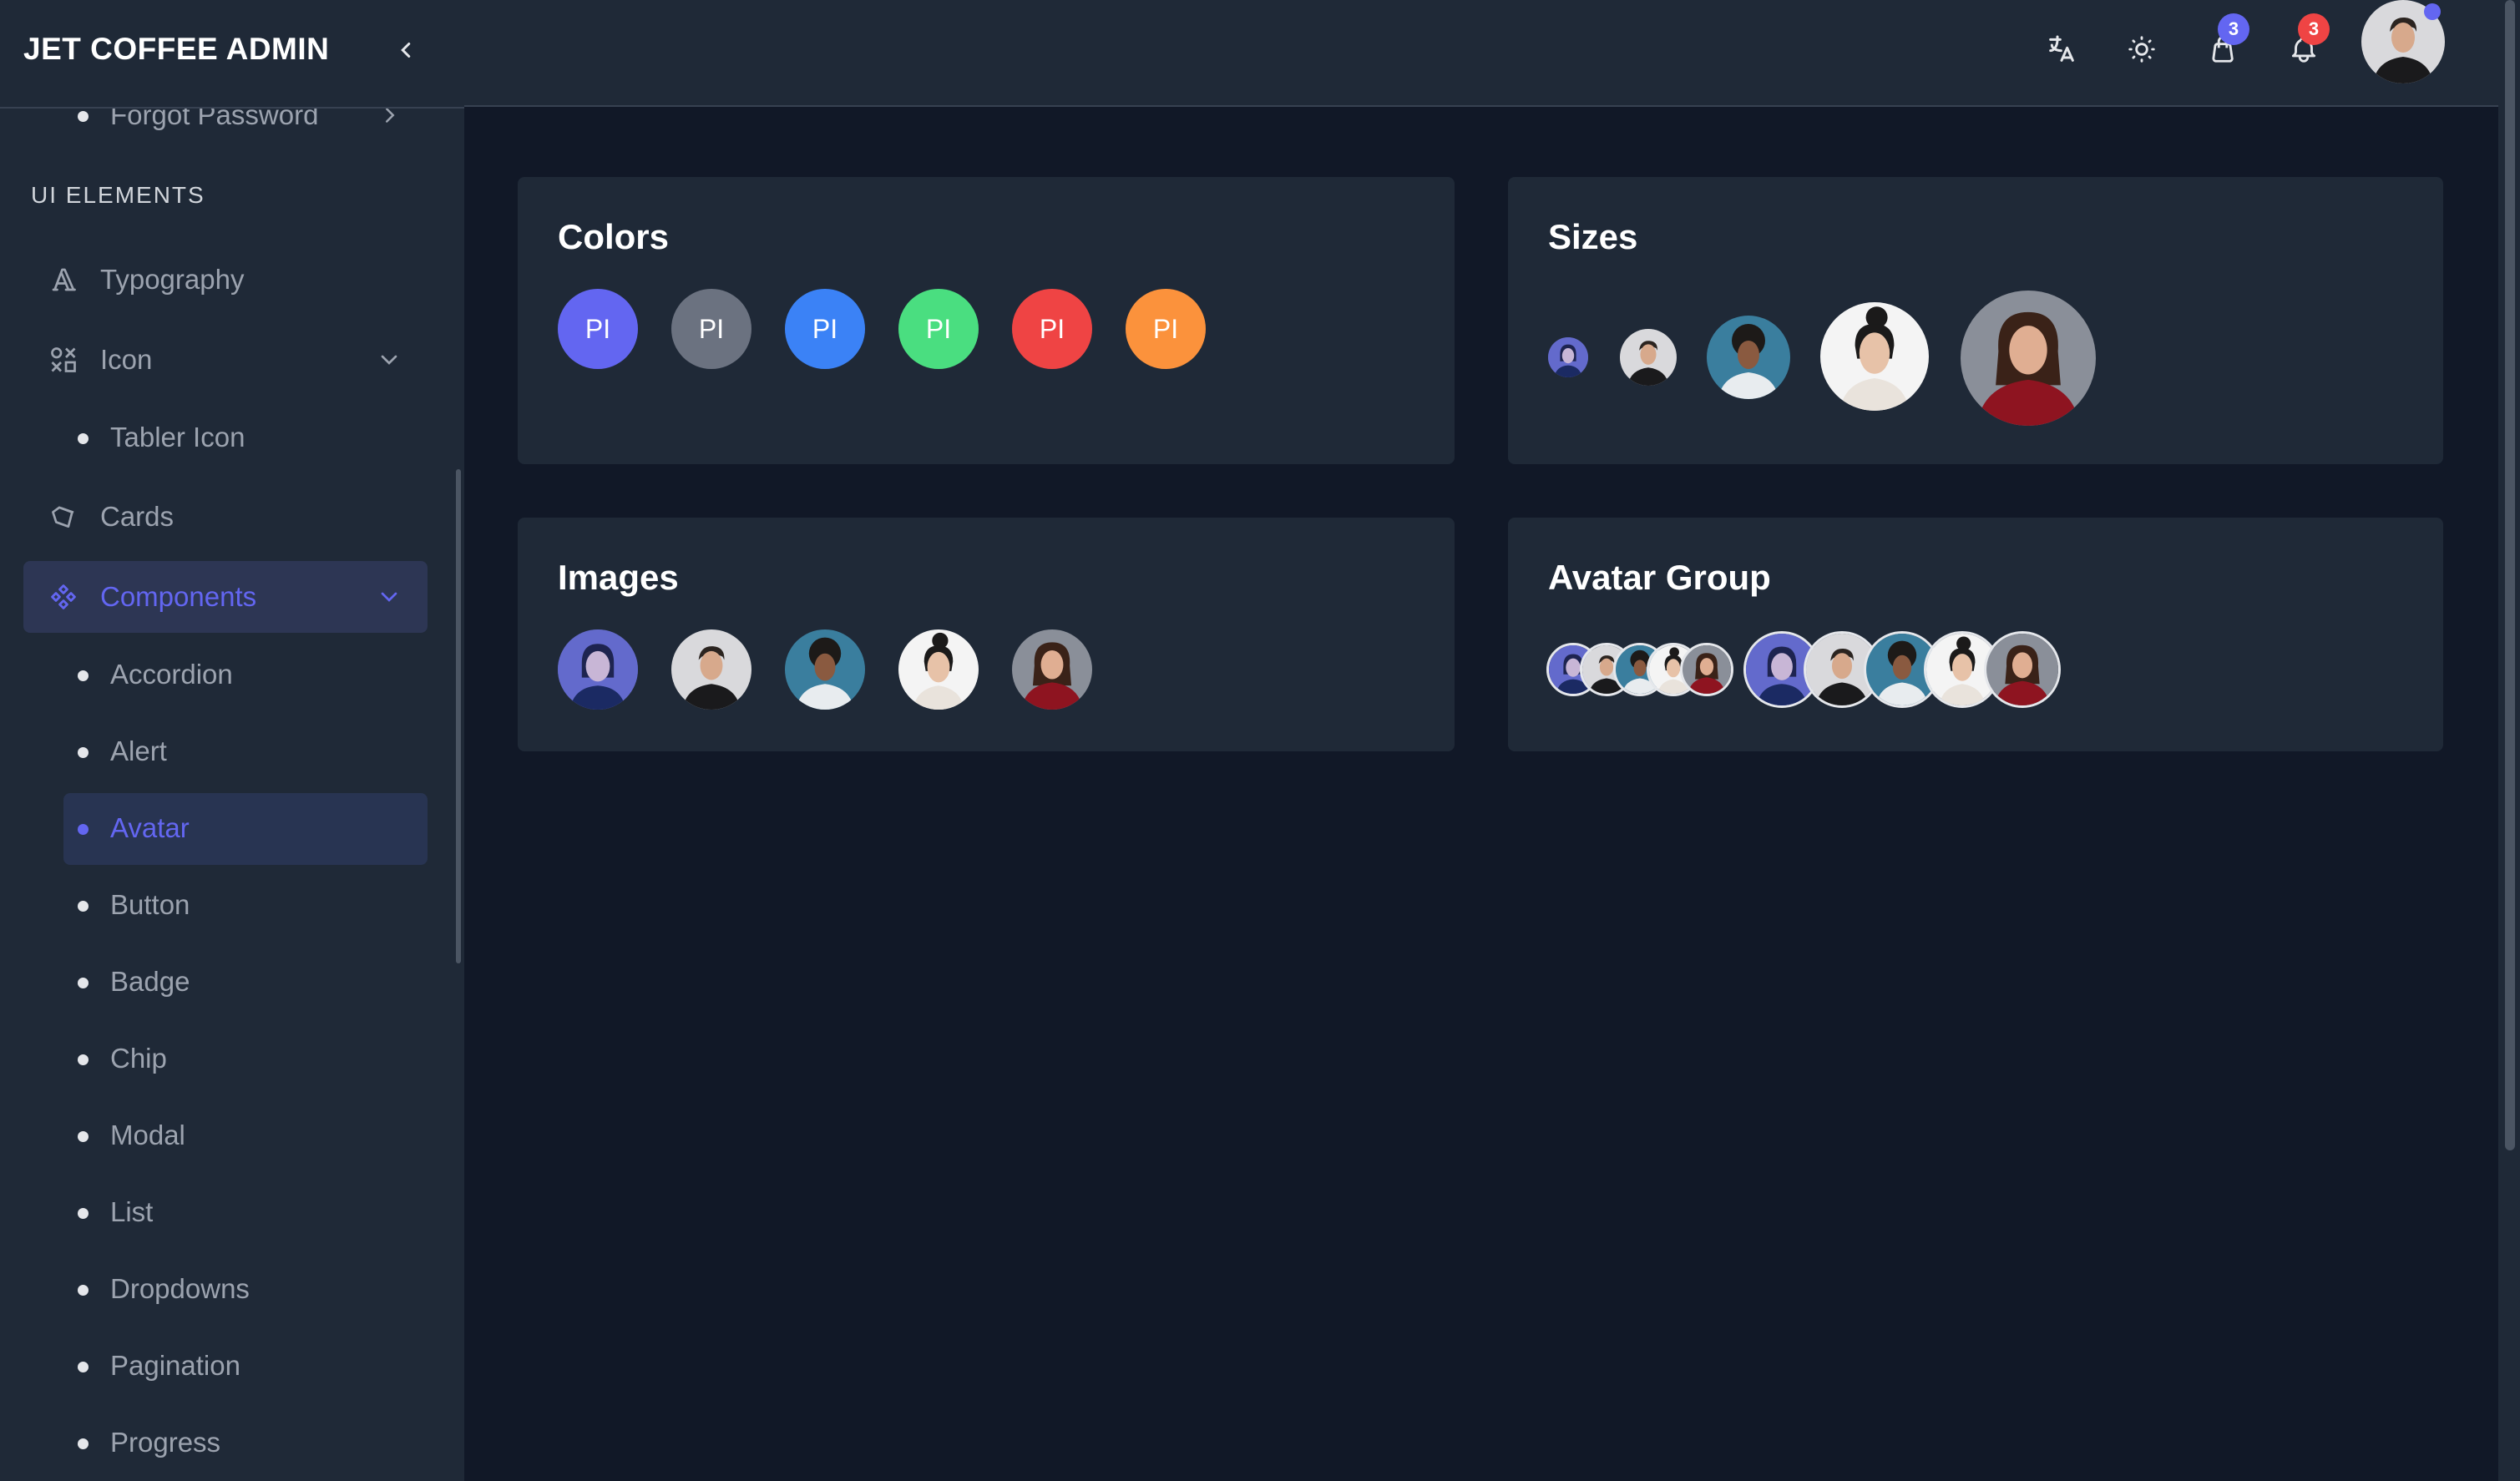  I want to click on sun-icon, so click(2141, 49).